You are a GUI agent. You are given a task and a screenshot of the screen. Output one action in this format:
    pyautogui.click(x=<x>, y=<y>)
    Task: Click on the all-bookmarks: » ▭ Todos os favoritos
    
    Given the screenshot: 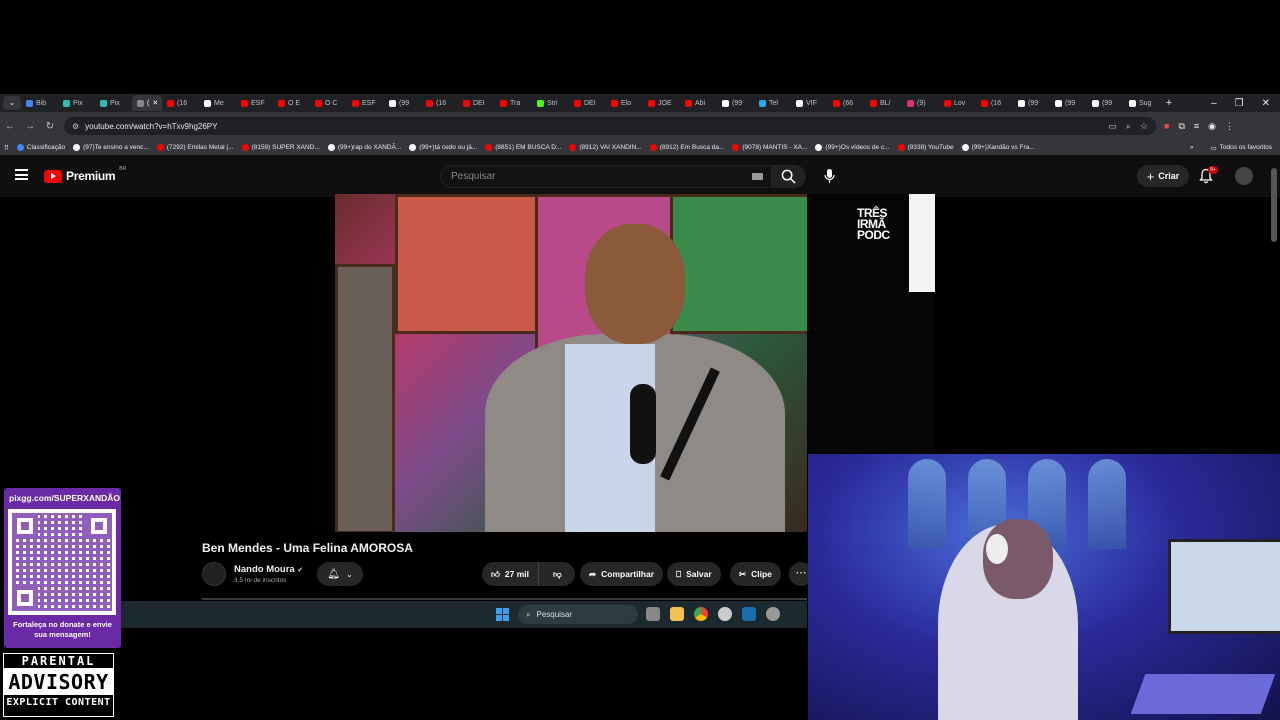 What is the action you would take?
    pyautogui.click(x=1235, y=148)
    